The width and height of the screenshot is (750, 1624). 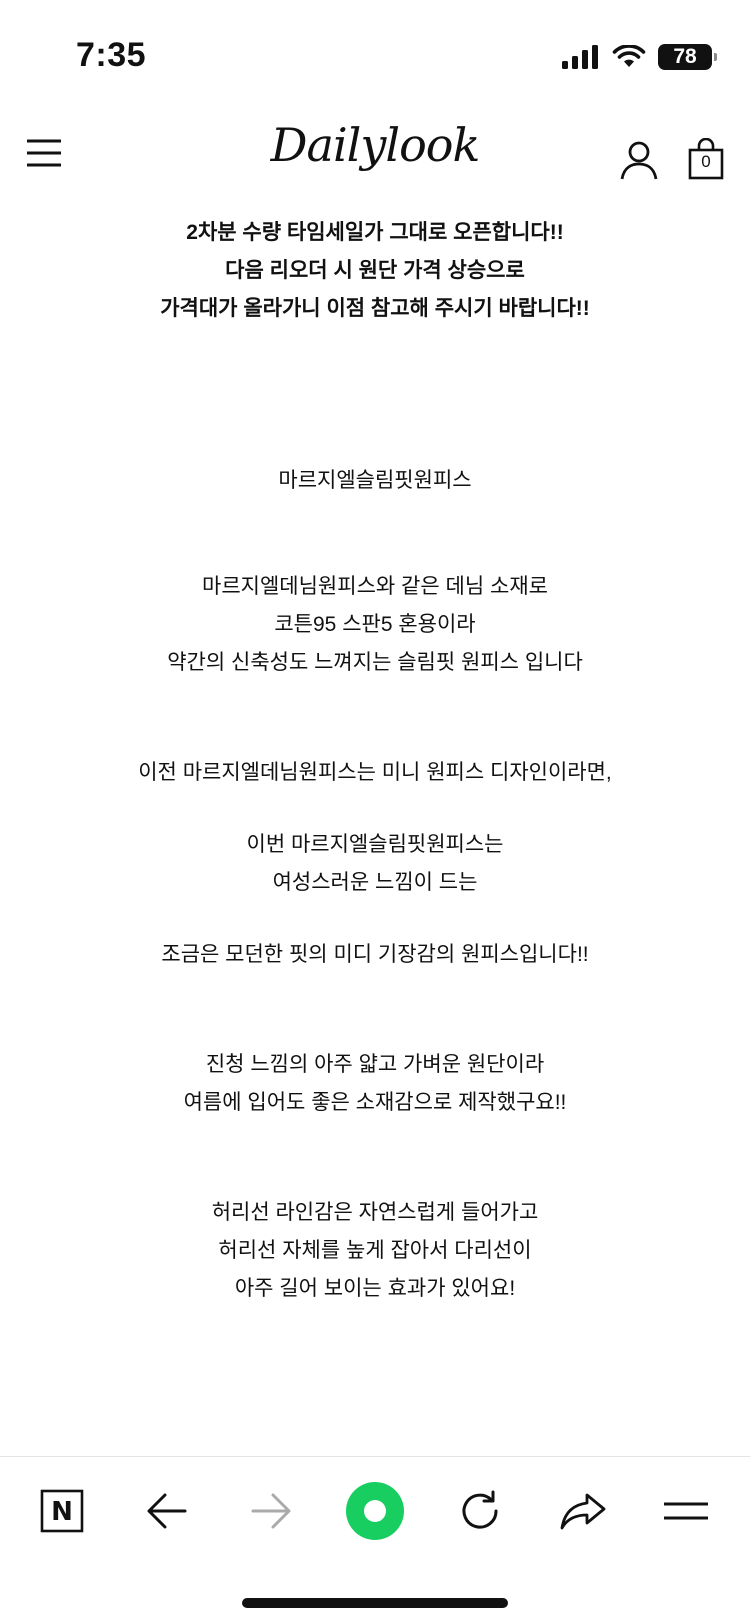 What do you see at coordinates (580, 57) in the screenshot?
I see `signal-icon` at bounding box center [580, 57].